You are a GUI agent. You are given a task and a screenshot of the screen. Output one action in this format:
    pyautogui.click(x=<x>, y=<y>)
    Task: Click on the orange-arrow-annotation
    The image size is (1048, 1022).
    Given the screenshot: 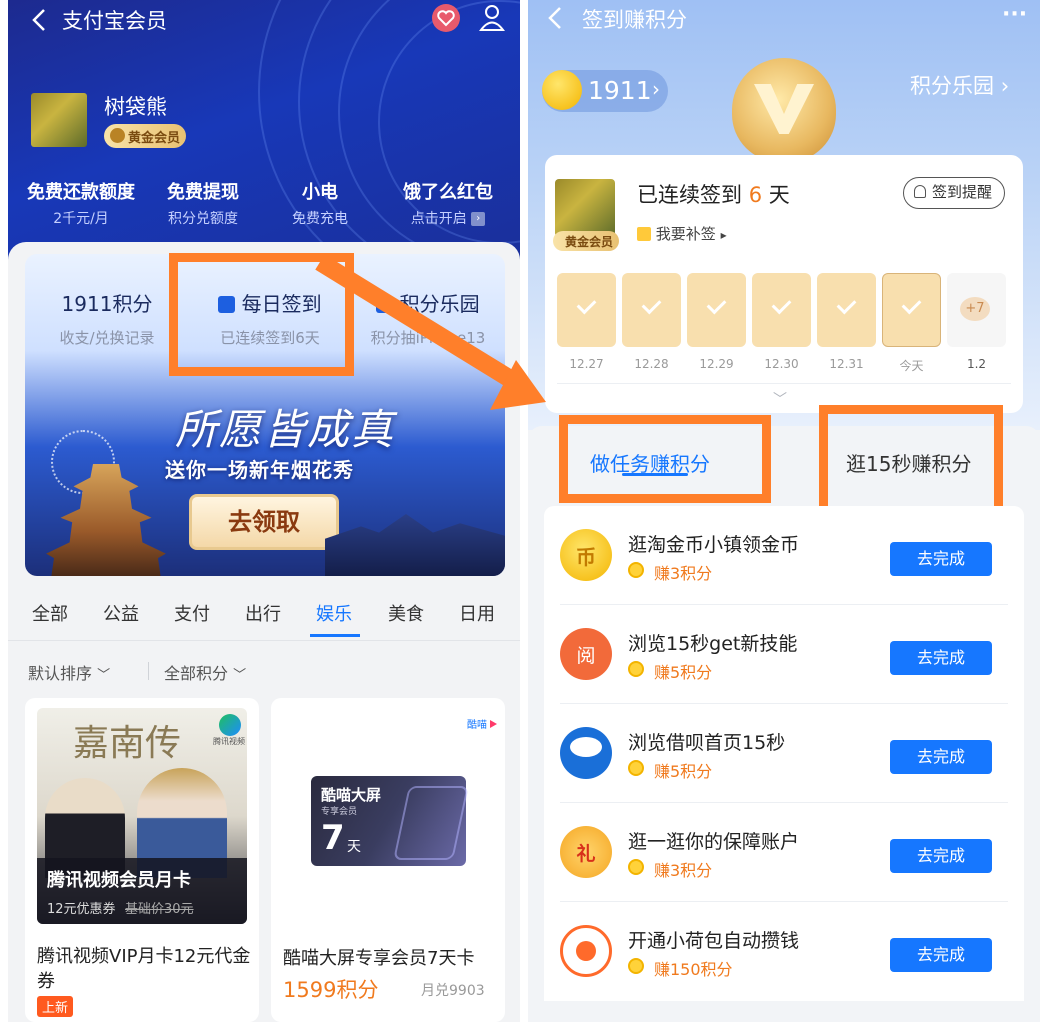 What is the action you would take?
    pyautogui.click(x=430, y=332)
    